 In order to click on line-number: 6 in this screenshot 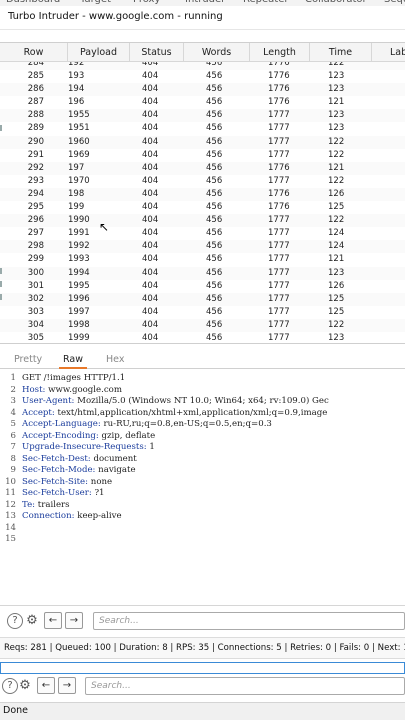, I will do `click(13, 435)`.